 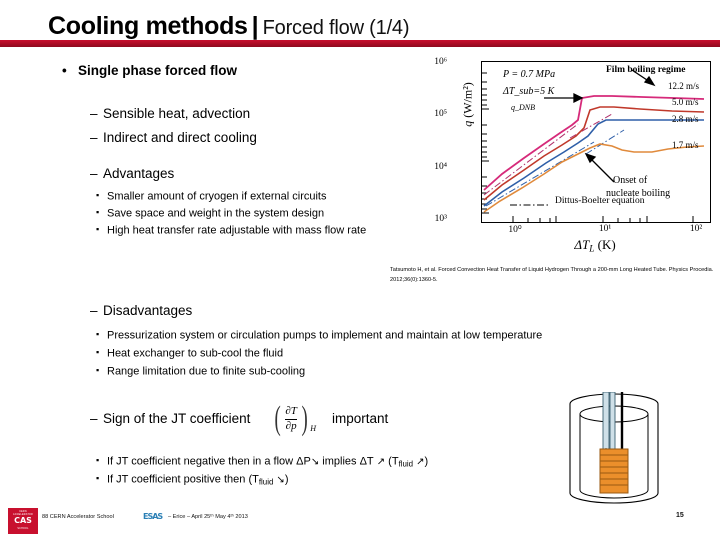 I want to click on bullet-sensible-heat-label: Sensible heat, advection, so click(x=177, y=113).